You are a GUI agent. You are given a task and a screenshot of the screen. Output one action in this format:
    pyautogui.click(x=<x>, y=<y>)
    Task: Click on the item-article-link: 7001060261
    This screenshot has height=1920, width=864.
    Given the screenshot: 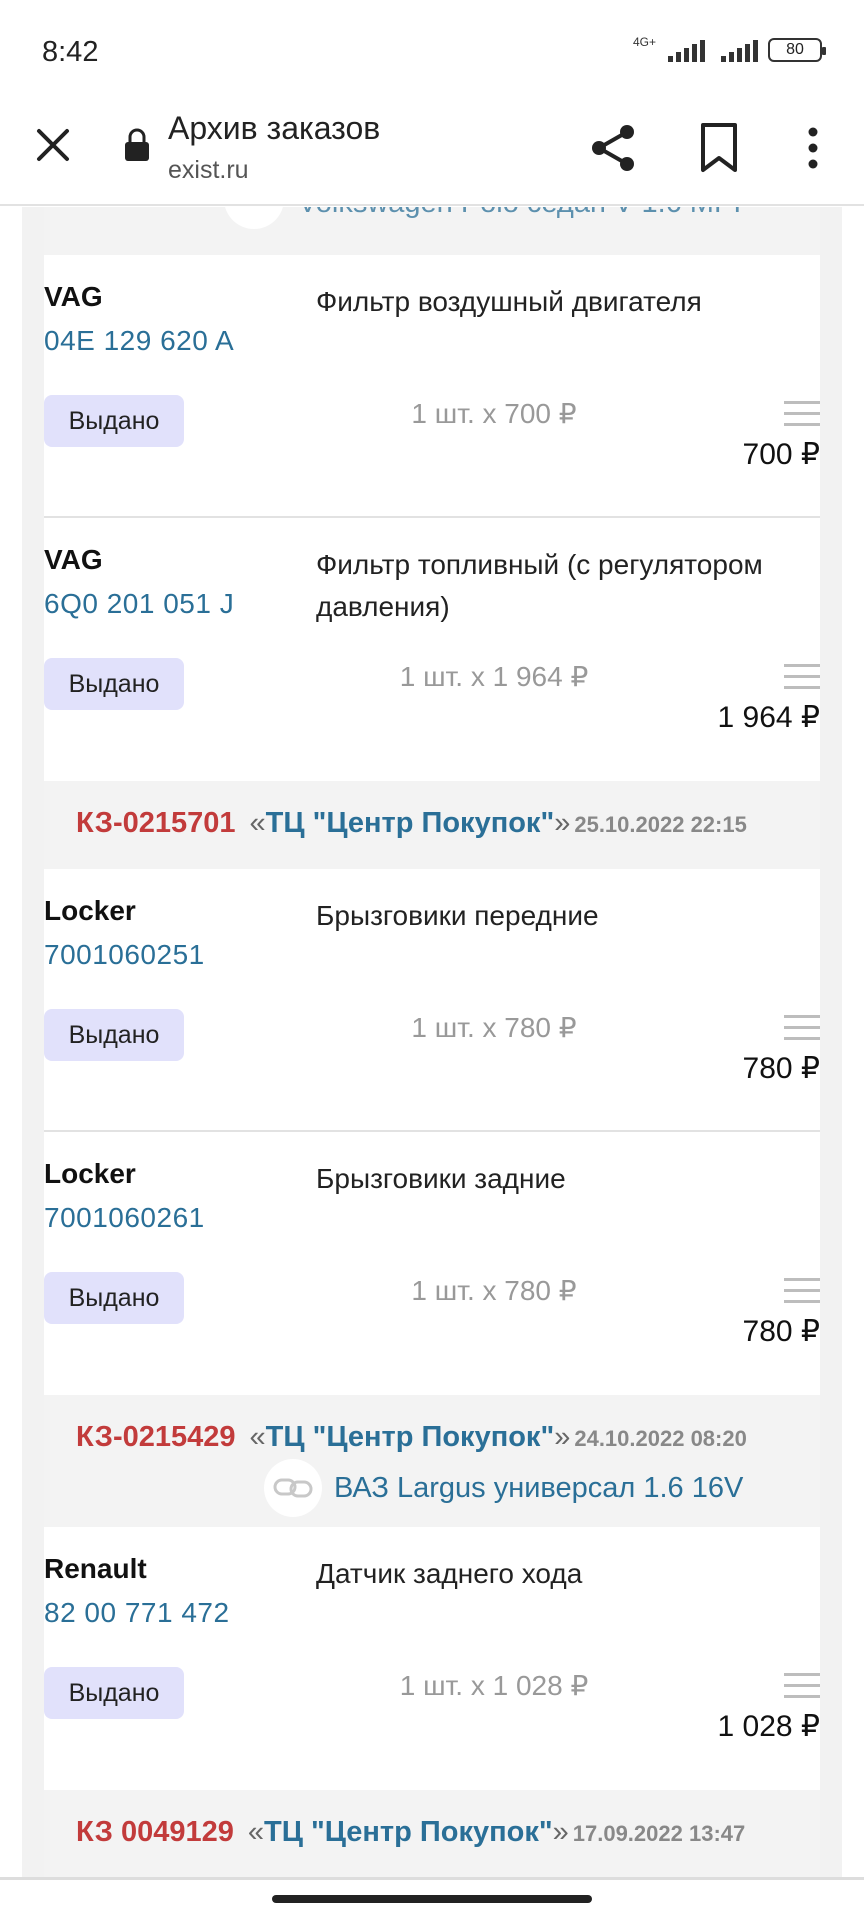 What is the action you would take?
    pyautogui.click(x=124, y=1218)
    